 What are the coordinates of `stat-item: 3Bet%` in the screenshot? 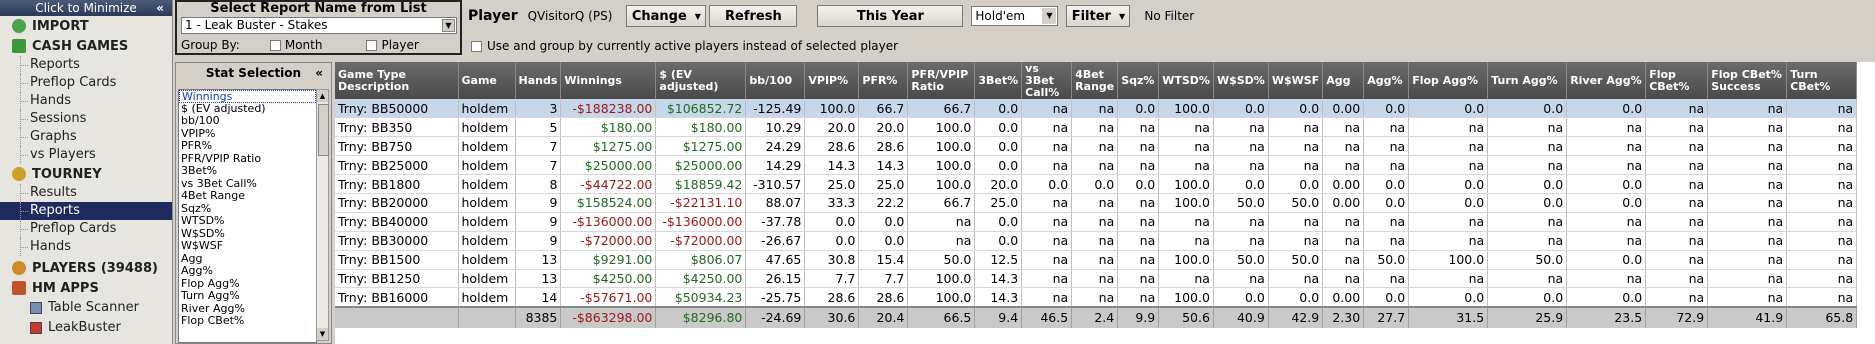 It's located at (247, 171).